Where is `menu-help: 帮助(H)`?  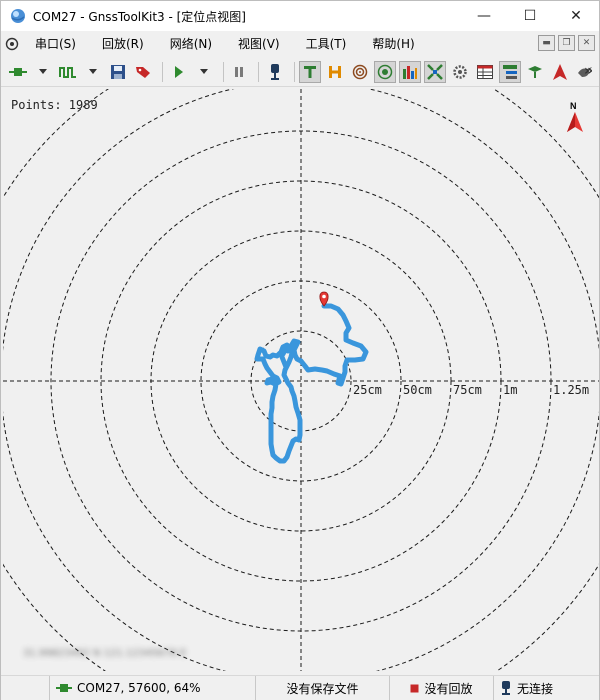 menu-help: 帮助(H) is located at coordinates (394, 44).